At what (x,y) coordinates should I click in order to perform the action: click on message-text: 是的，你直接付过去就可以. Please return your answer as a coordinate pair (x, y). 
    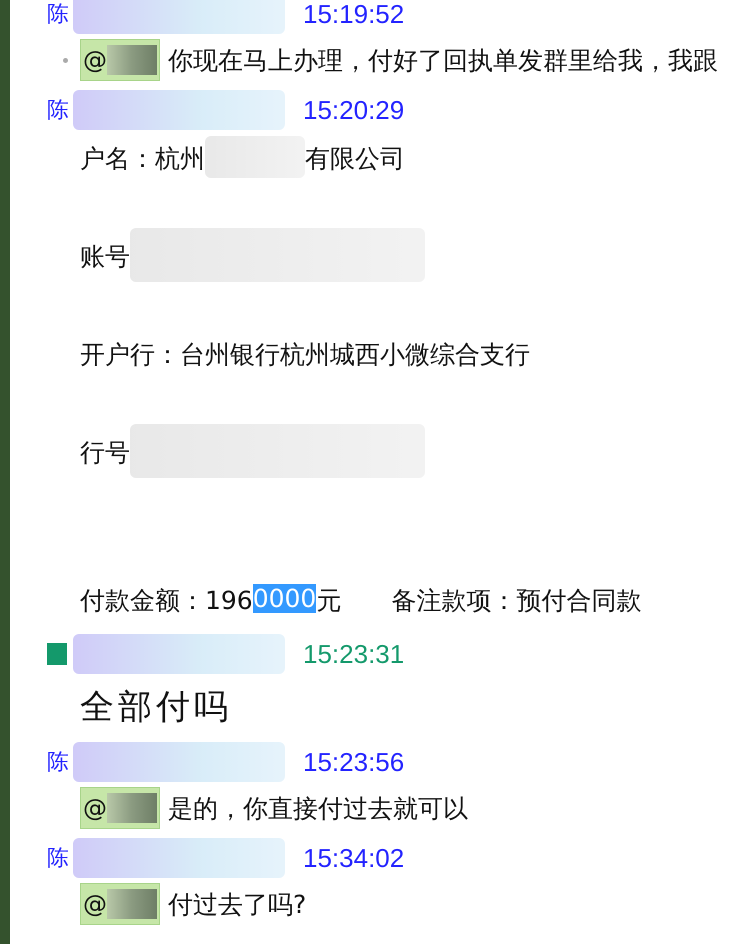
    Looking at the image, I should click on (318, 808).